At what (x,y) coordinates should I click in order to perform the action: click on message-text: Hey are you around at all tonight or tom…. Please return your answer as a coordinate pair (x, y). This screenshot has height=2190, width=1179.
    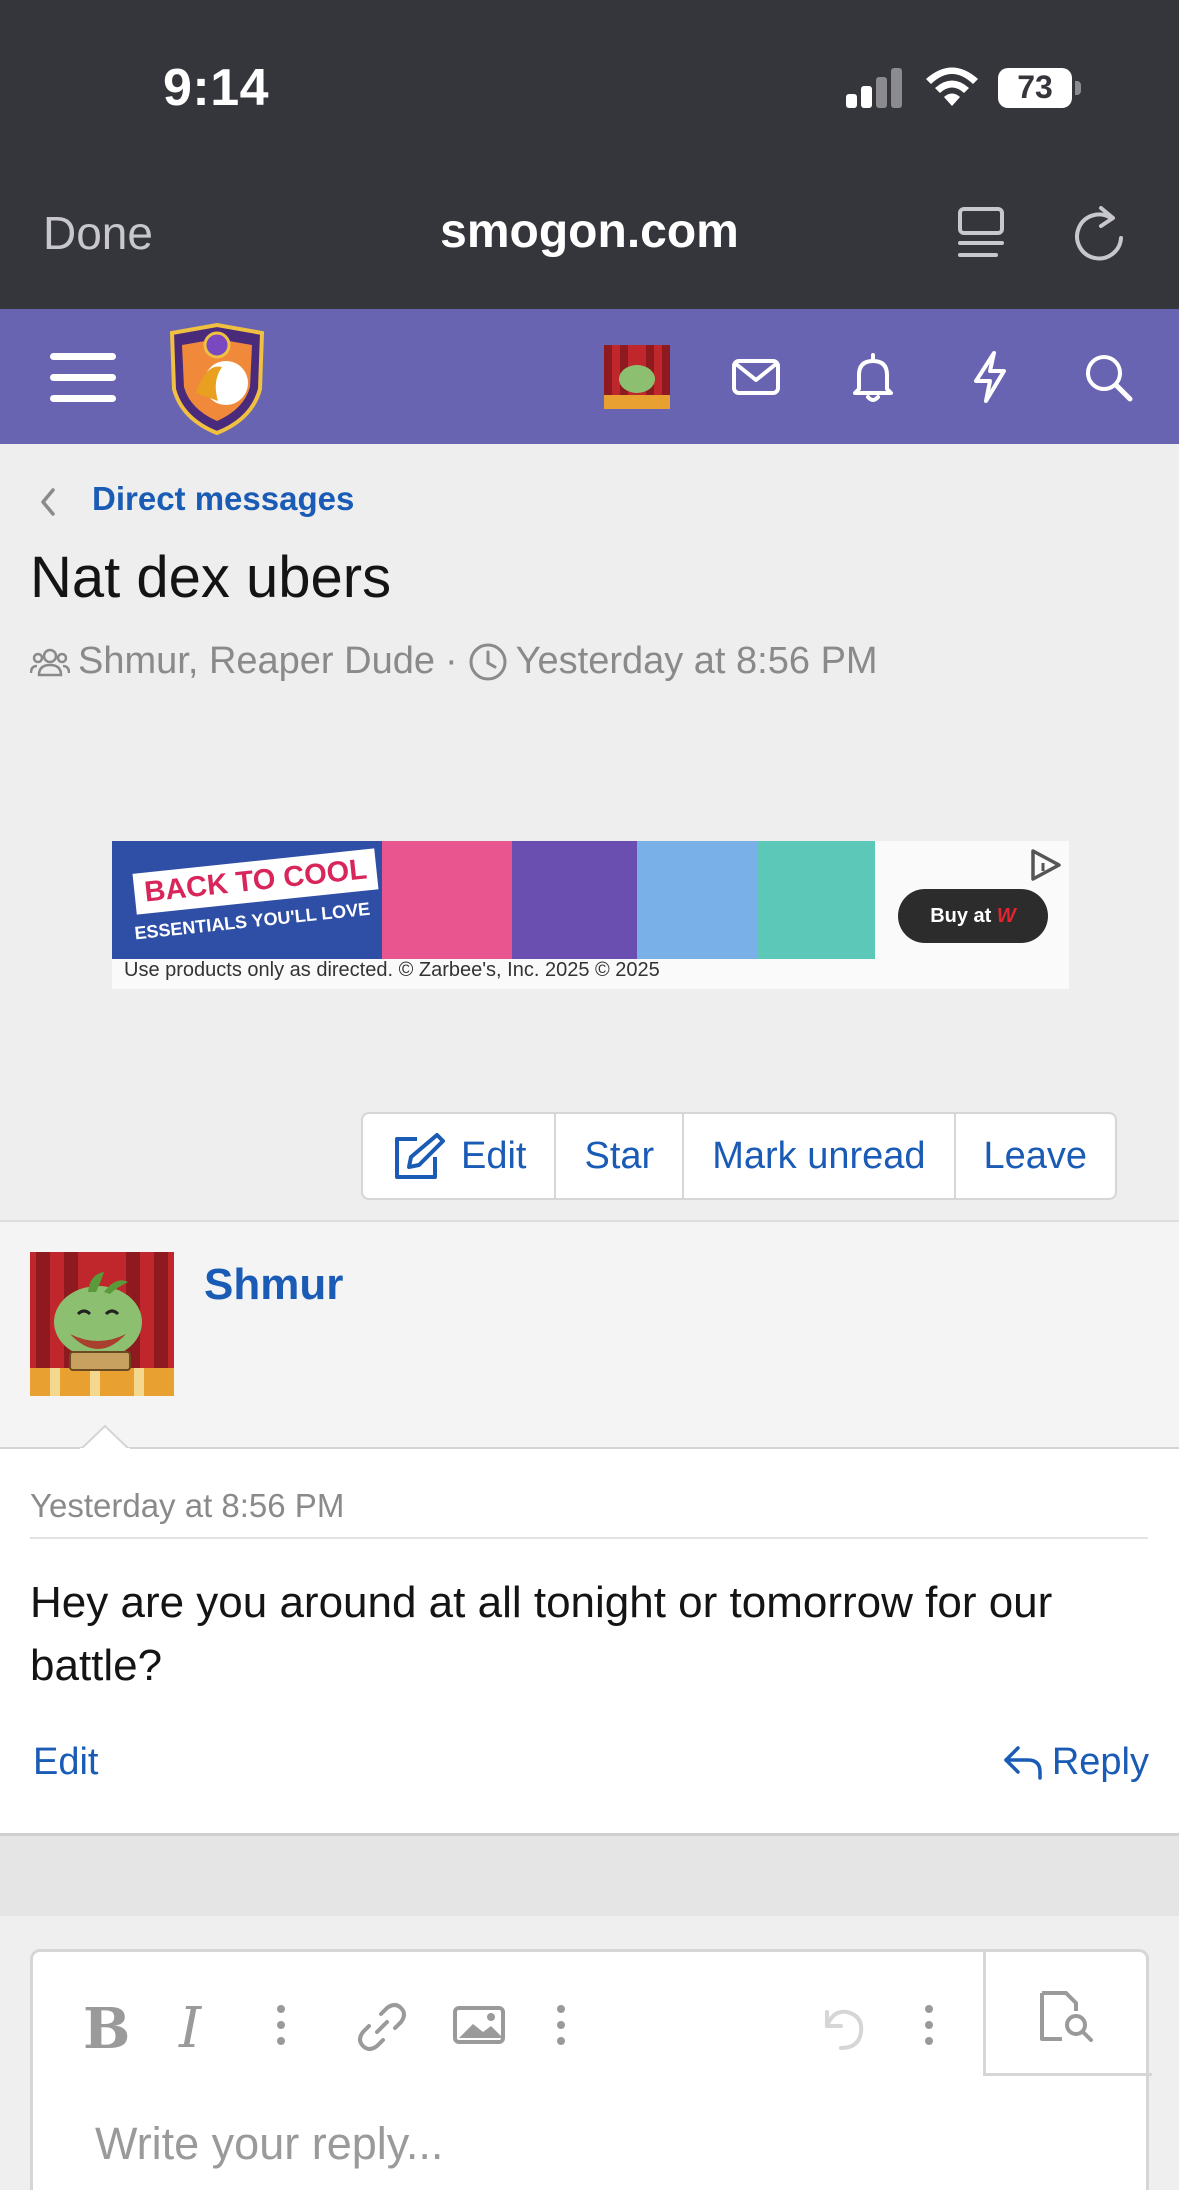
    Looking at the image, I should click on (541, 1634).